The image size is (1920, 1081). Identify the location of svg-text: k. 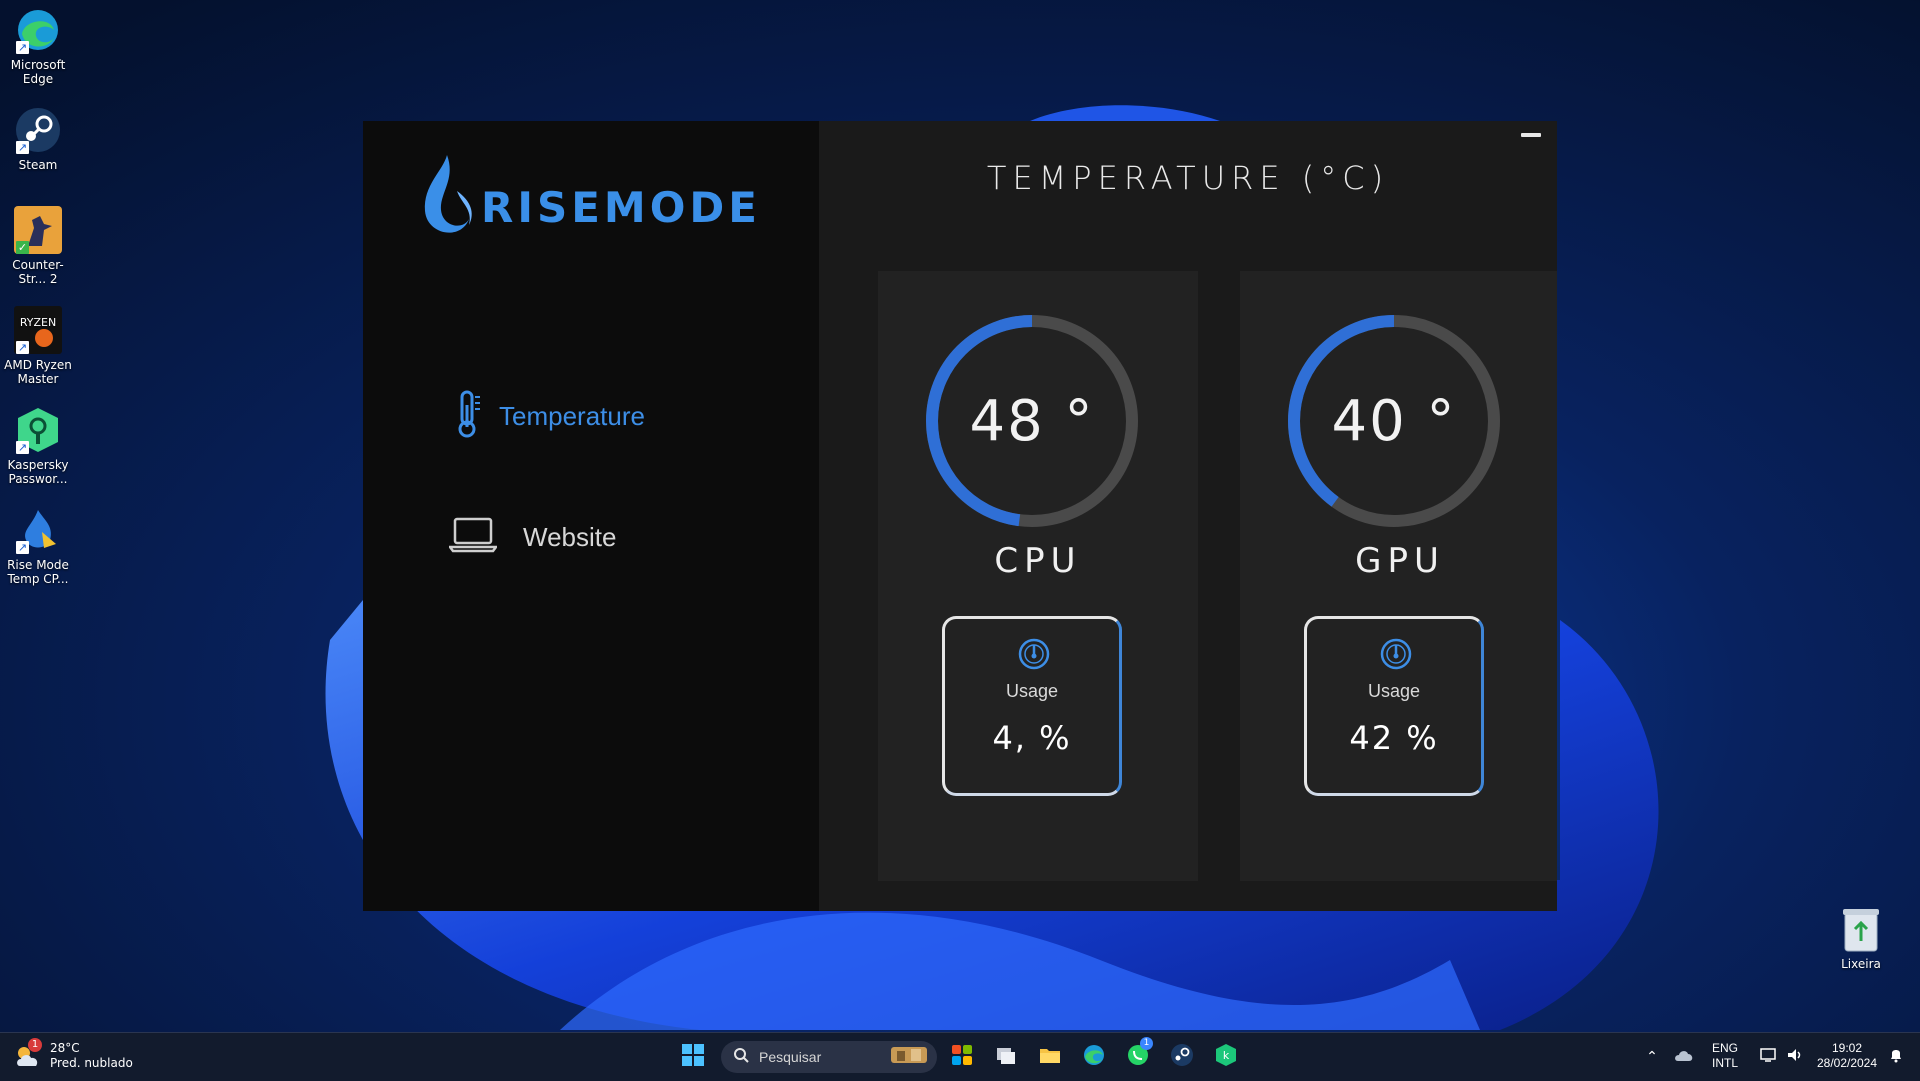
(1226, 1055).